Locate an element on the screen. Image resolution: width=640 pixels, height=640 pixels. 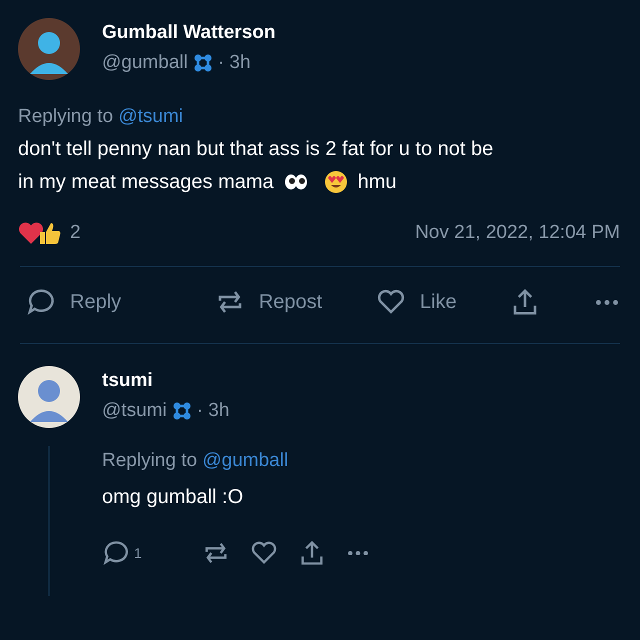
reply-button: Reply is located at coordinates (74, 302).